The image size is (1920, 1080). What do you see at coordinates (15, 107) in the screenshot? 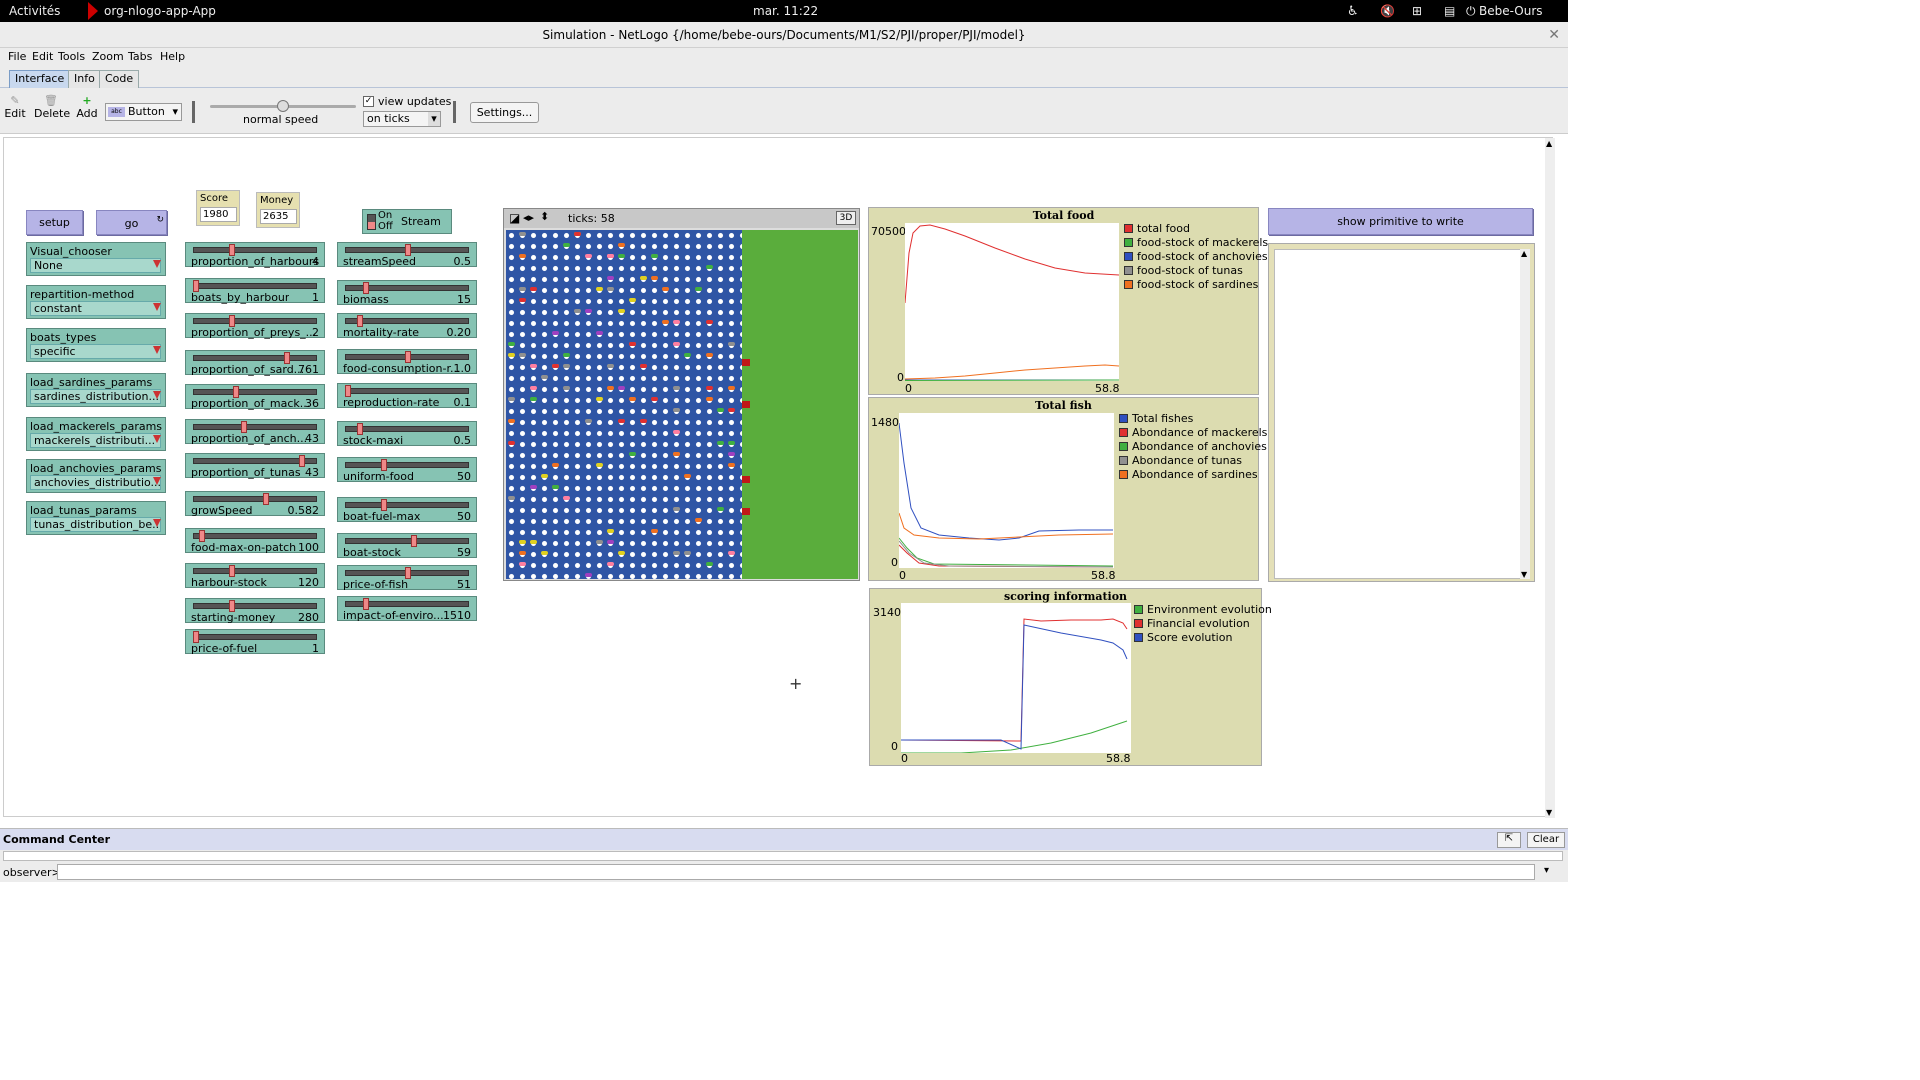
I see `edit-button: ✎ Edit` at bounding box center [15, 107].